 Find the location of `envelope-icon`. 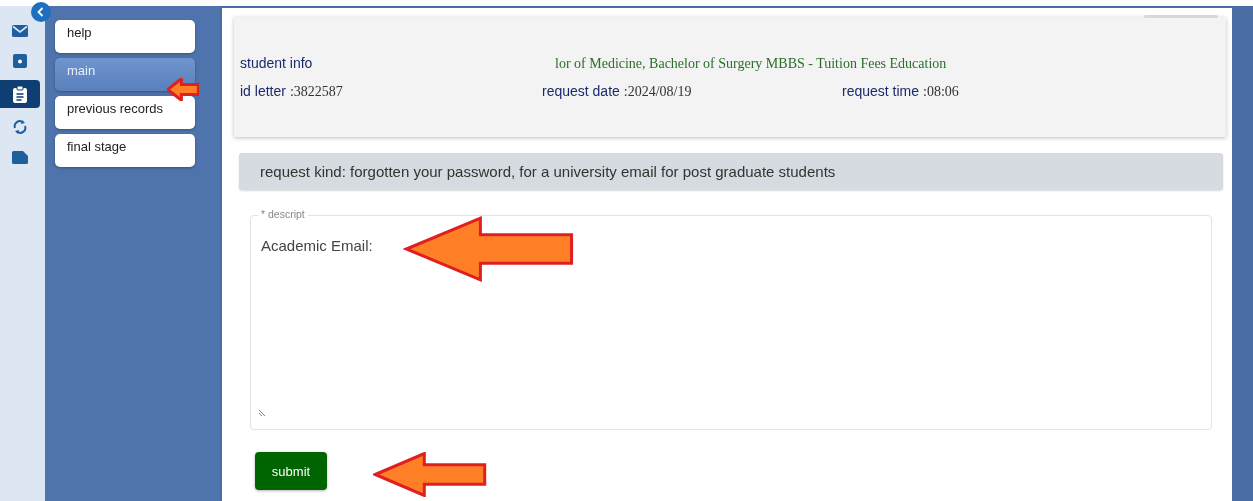

envelope-icon is located at coordinates (20, 31).